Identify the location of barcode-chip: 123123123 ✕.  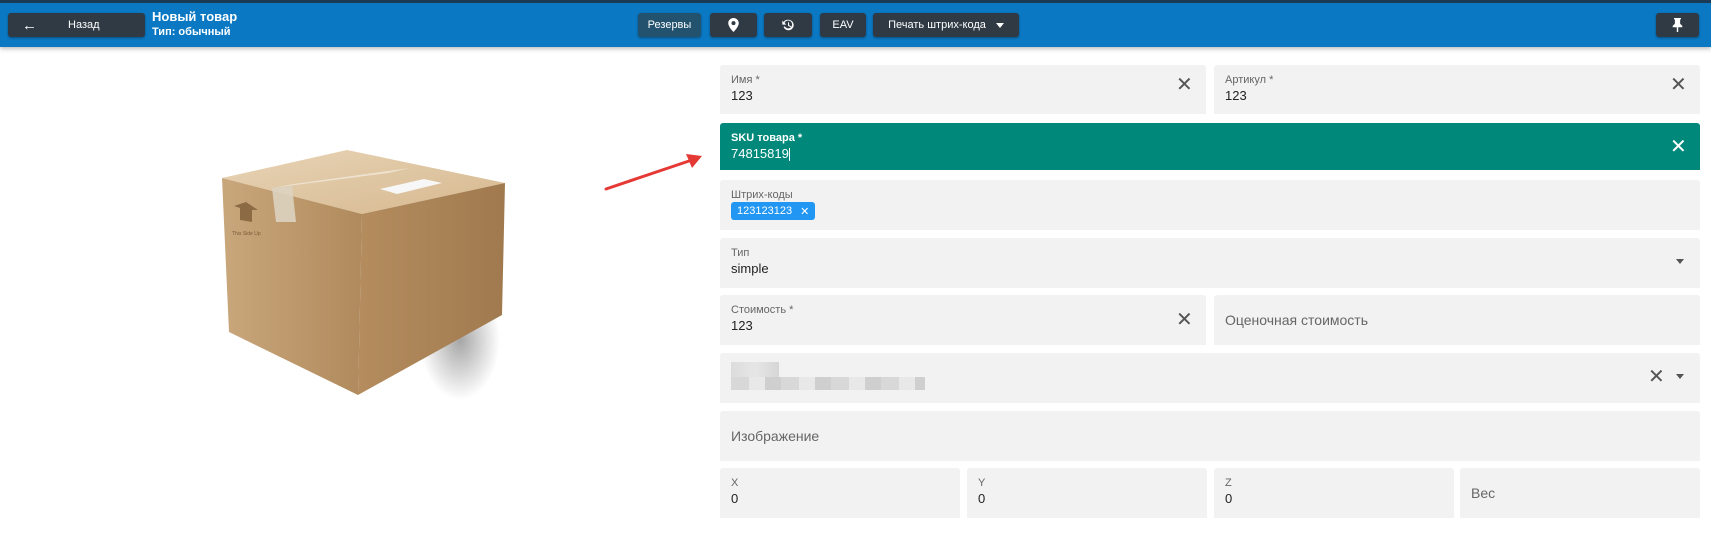
(773, 211).